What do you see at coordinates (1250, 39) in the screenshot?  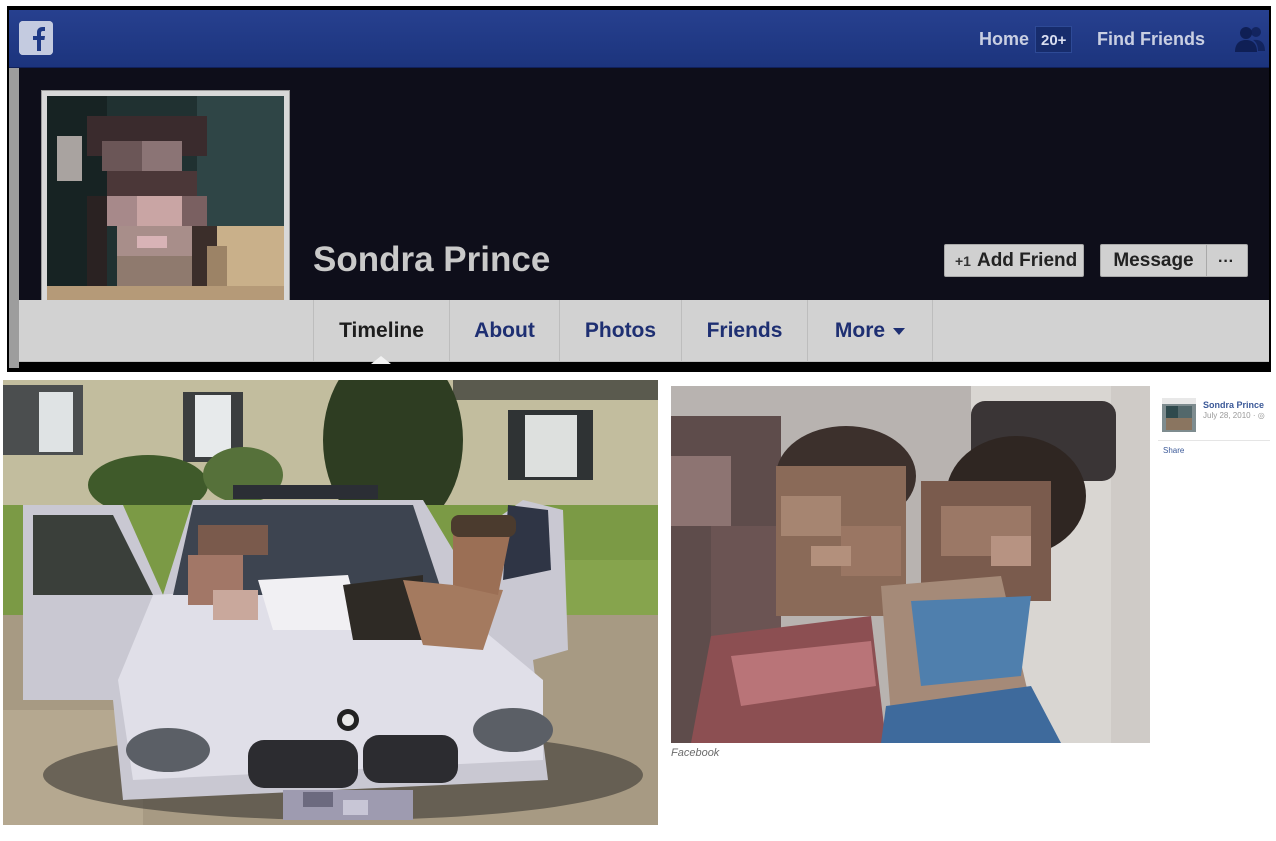 I see `friend-requests-icon` at bounding box center [1250, 39].